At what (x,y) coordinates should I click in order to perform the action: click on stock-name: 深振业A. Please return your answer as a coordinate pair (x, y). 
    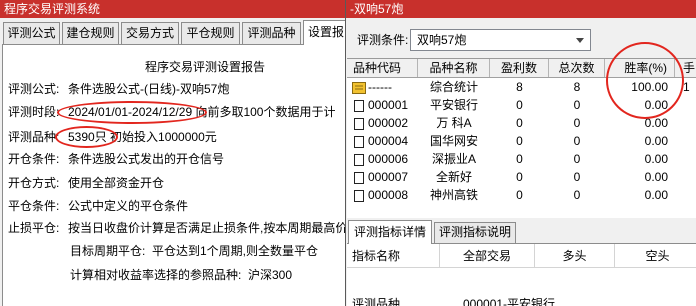
    Looking at the image, I should click on (453, 159).